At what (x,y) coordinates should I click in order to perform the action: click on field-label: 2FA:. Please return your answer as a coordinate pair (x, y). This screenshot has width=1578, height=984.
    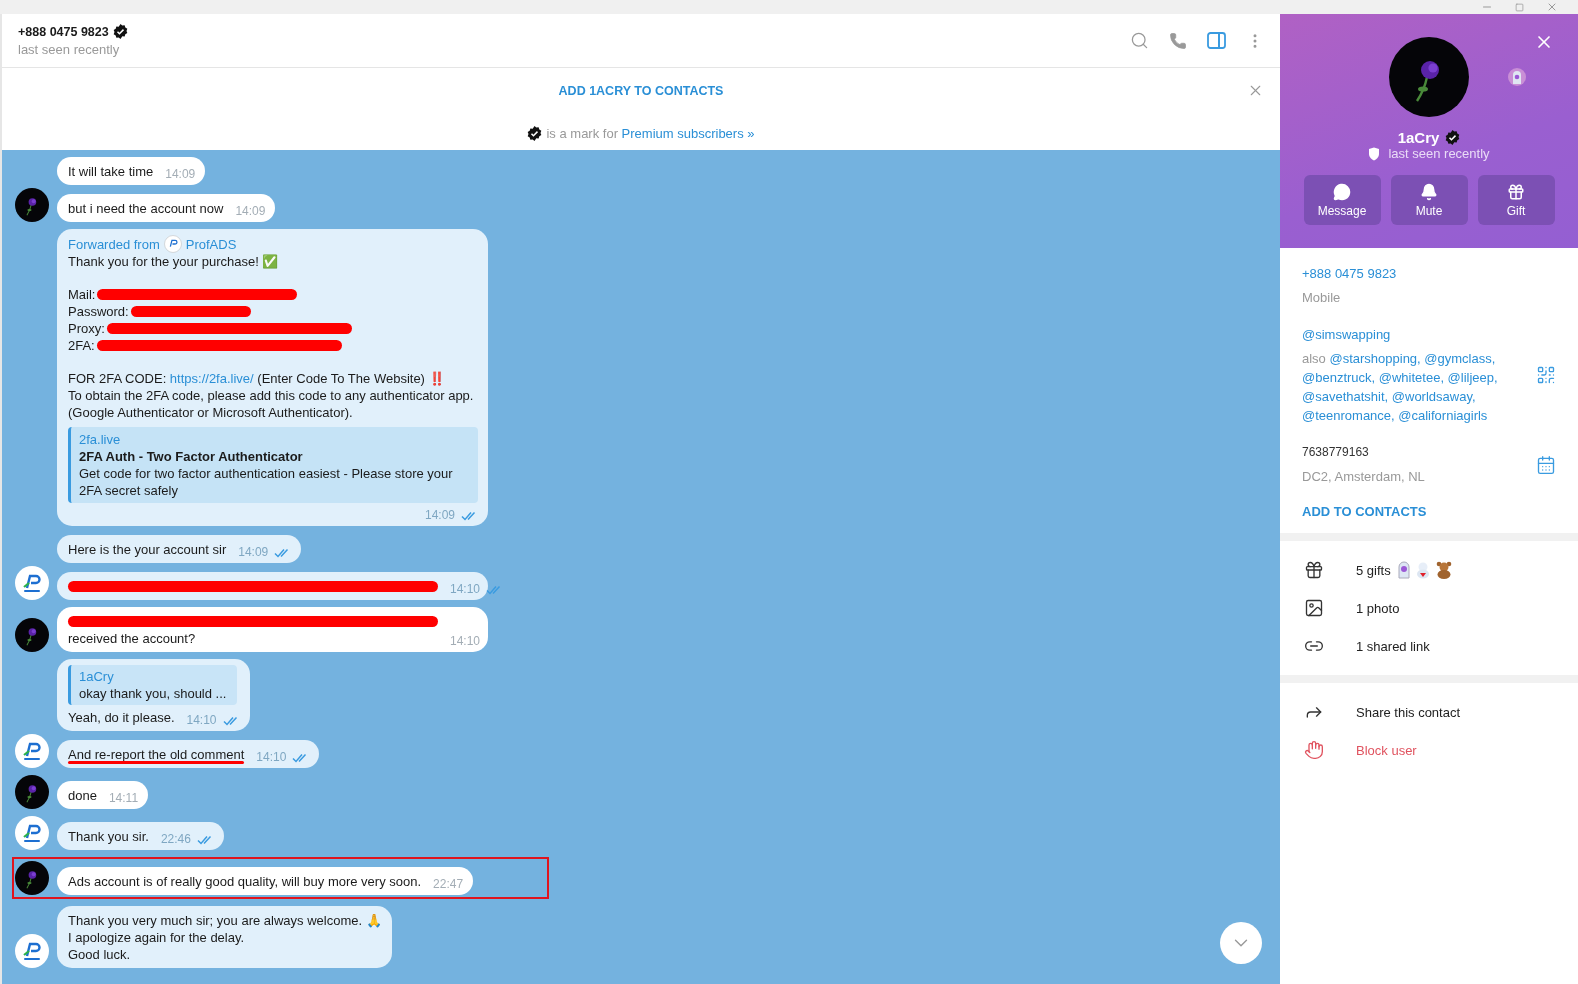
    Looking at the image, I should click on (81, 345).